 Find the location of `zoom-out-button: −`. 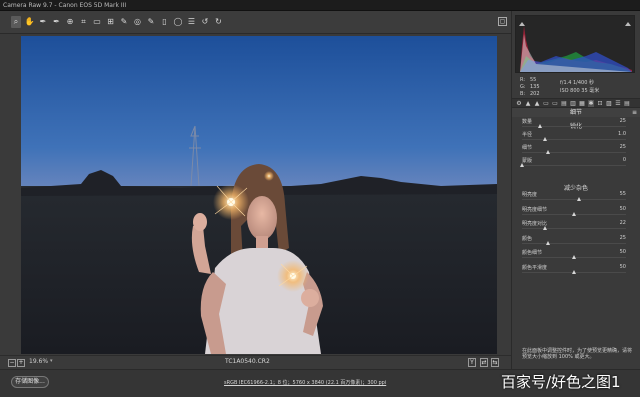

zoom-out-button: − is located at coordinates (12, 363).